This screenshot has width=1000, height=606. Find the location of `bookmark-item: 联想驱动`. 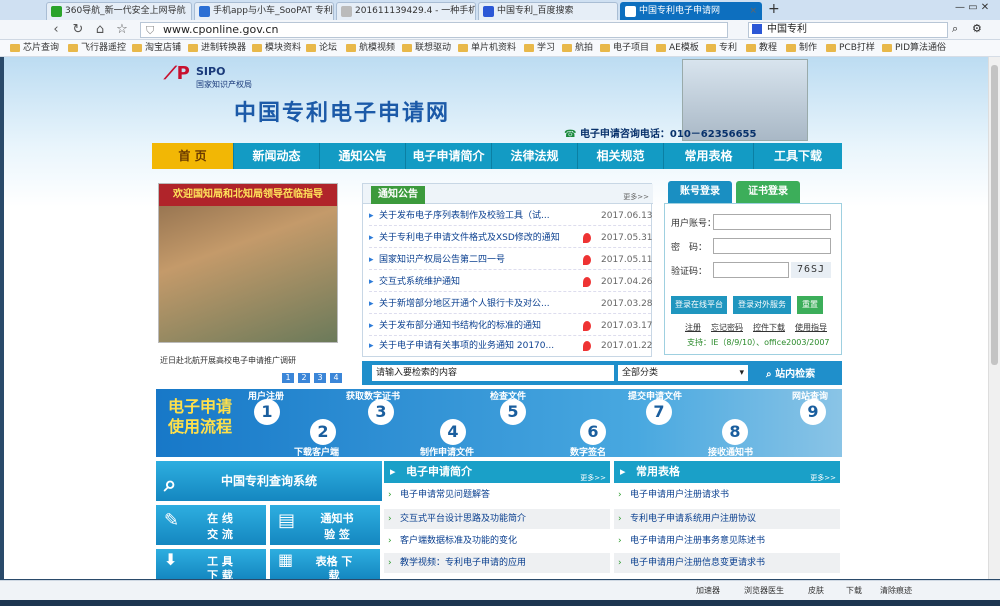

bookmark-item: 联想驱动 is located at coordinates (426, 48).